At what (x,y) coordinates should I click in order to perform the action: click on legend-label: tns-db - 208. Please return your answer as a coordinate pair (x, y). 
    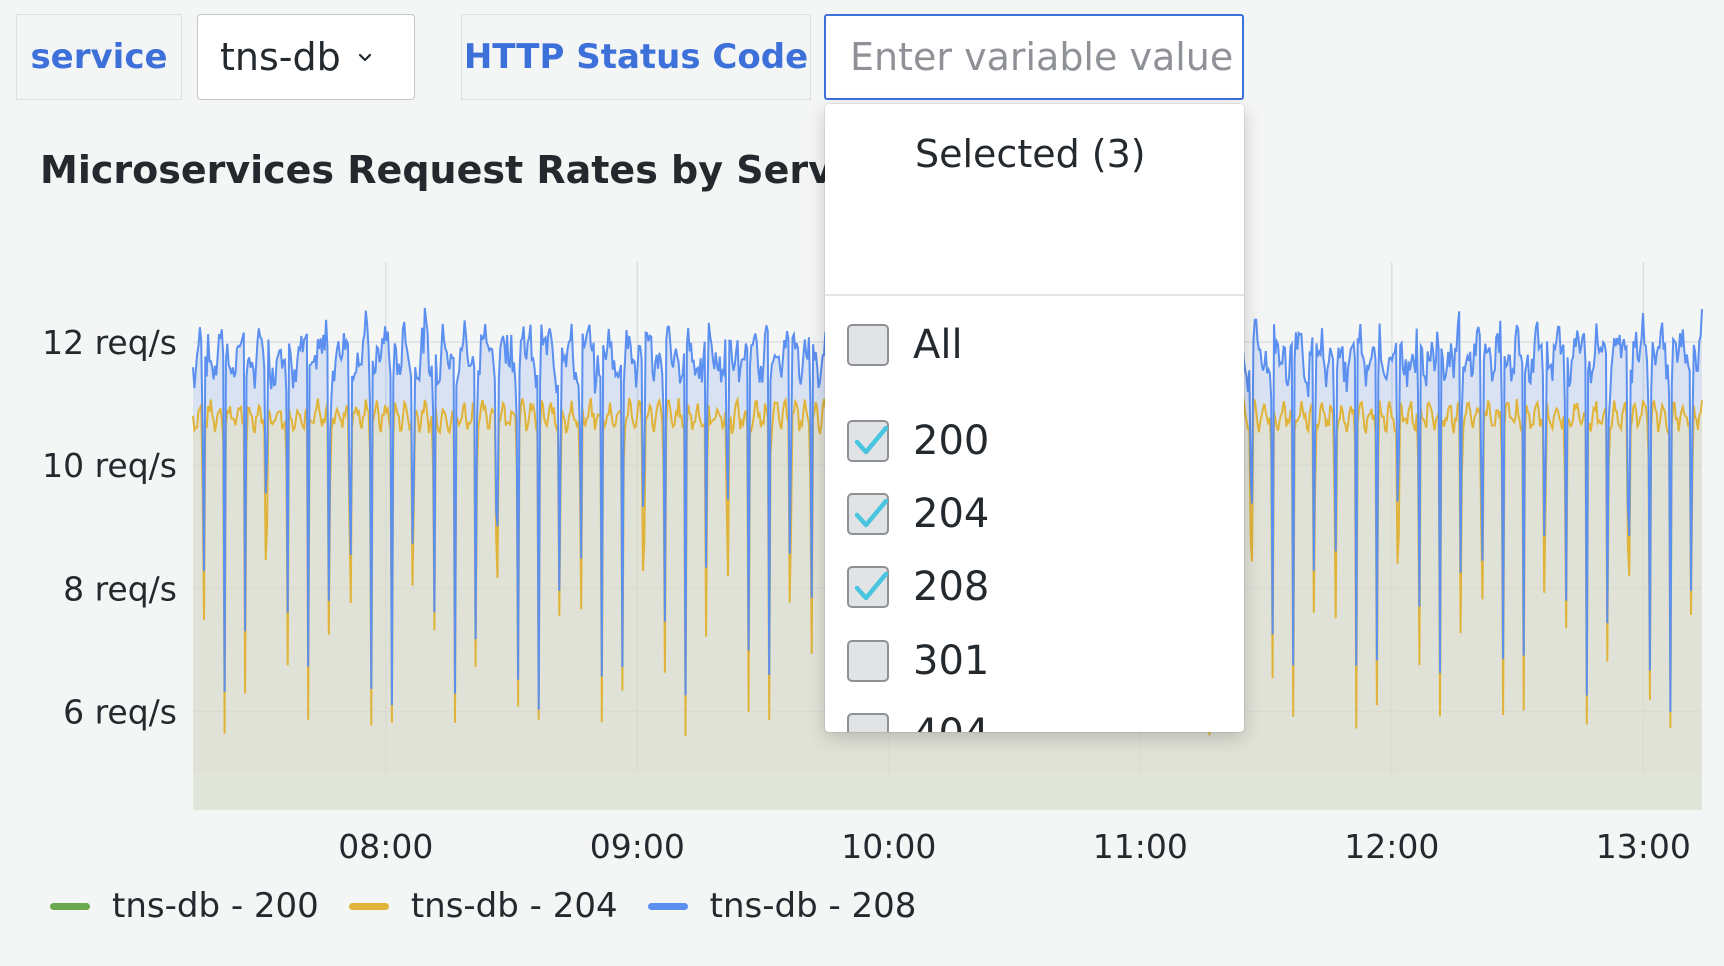
    Looking at the image, I should click on (813, 906).